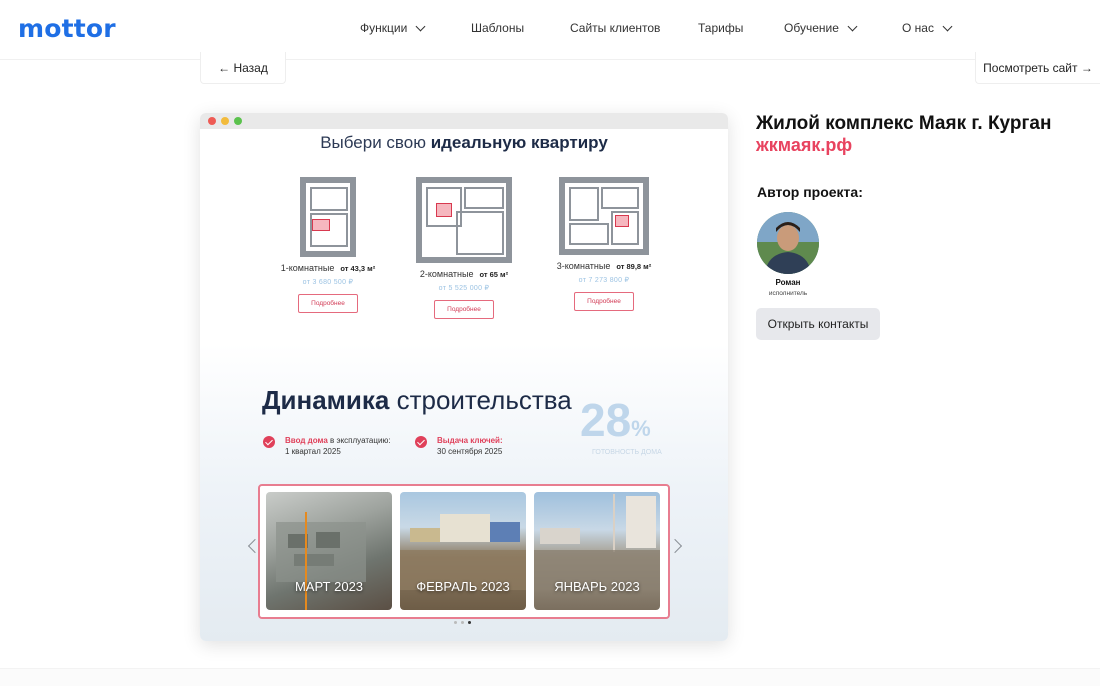 The height and width of the screenshot is (686, 1100). I want to click on milestone-label: Выдача ключей:, so click(470, 440).